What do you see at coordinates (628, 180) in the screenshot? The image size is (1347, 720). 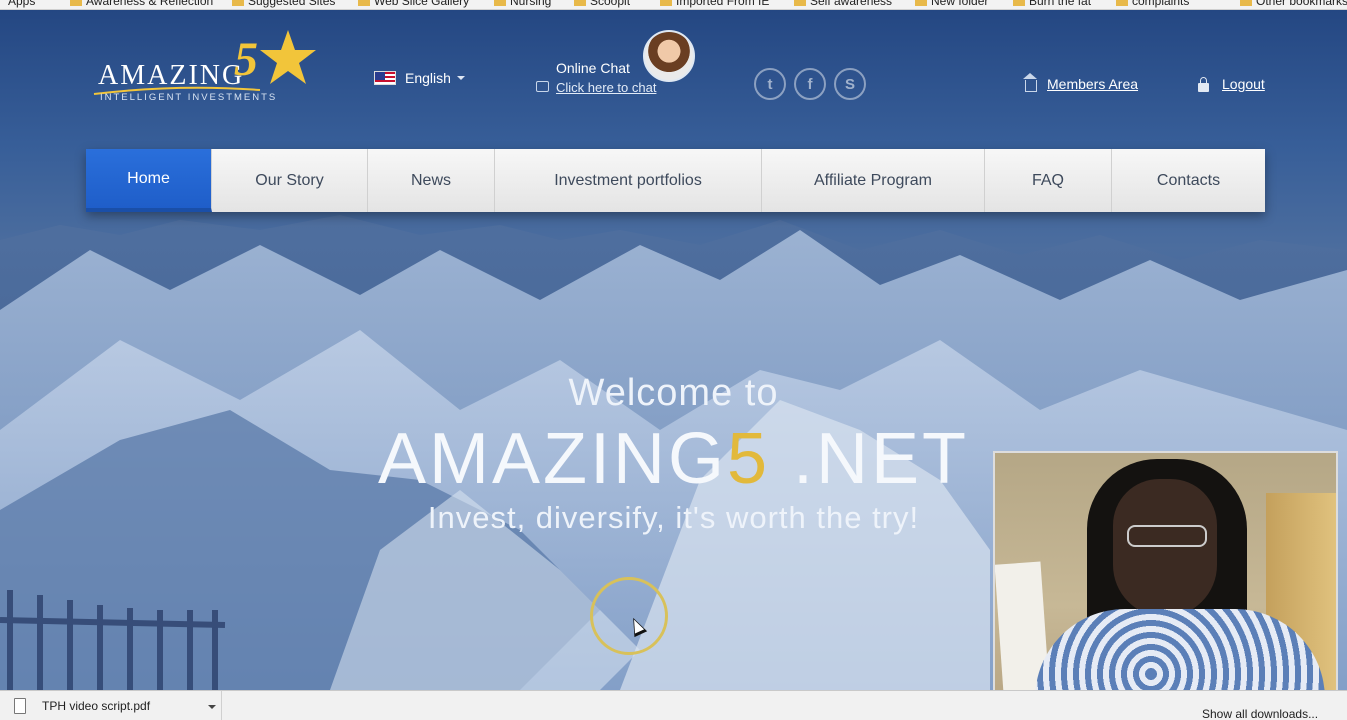 I see `nav-investment-portfolios: Investment portfolios` at bounding box center [628, 180].